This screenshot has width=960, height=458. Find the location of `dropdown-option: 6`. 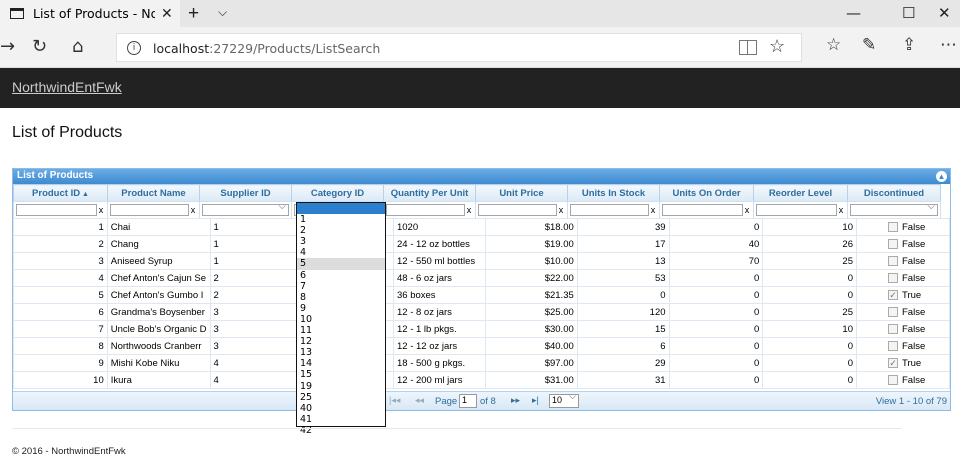

dropdown-option: 6 is located at coordinates (341, 275).